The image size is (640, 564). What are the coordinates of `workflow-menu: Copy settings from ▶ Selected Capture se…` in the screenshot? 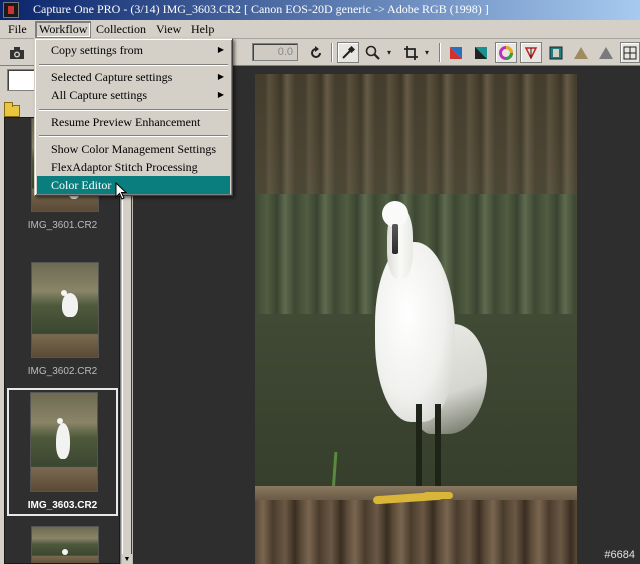 It's located at (133, 117).